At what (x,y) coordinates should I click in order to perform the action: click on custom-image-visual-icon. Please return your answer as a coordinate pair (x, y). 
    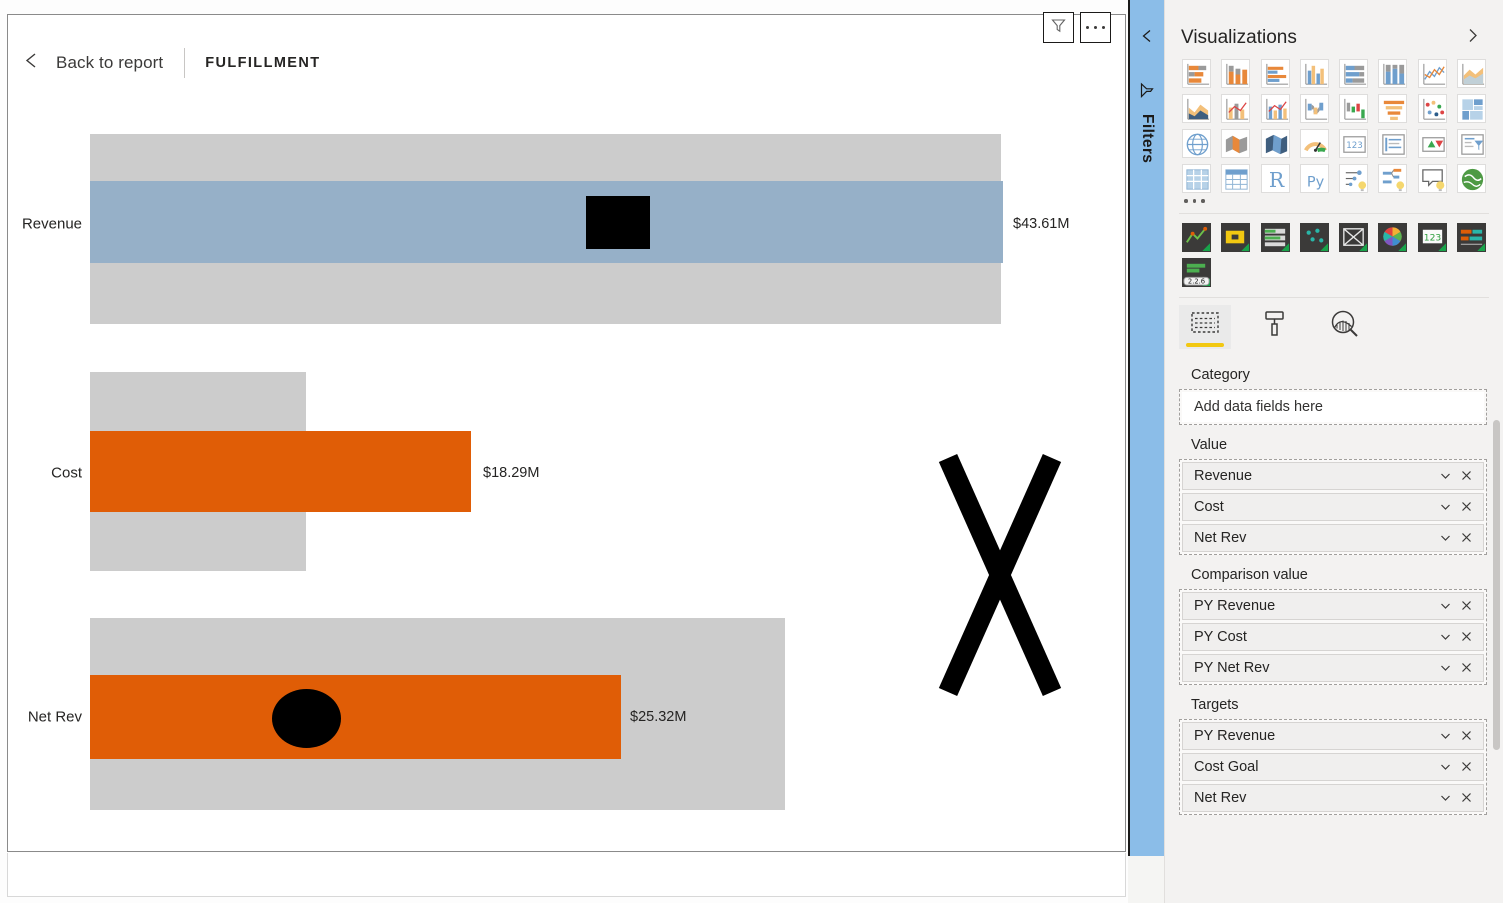
    Looking at the image, I should click on (1354, 237).